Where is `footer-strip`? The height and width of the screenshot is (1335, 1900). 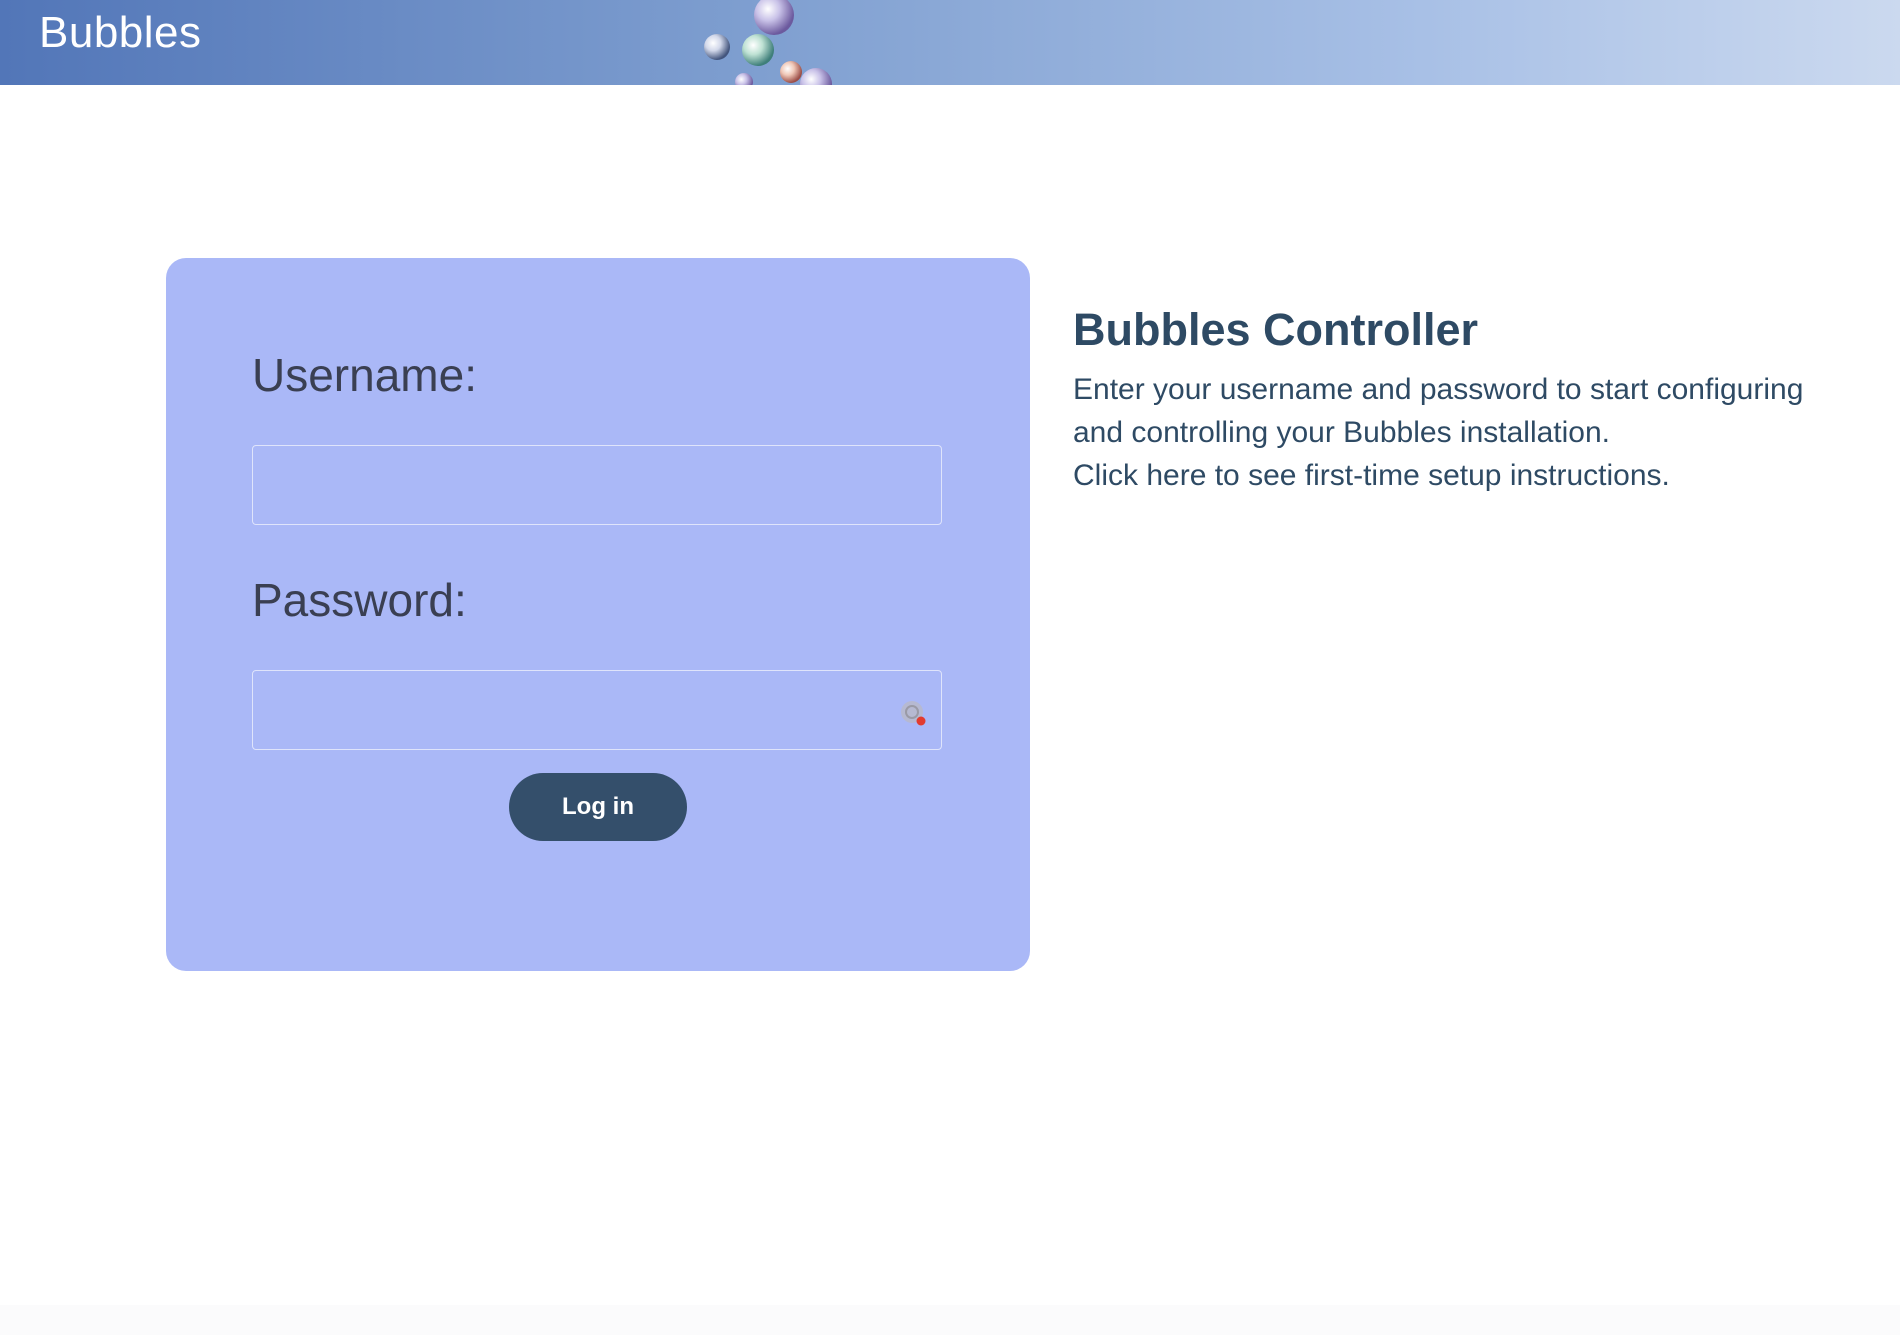
footer-strip is located at coordinates (950, 1320).